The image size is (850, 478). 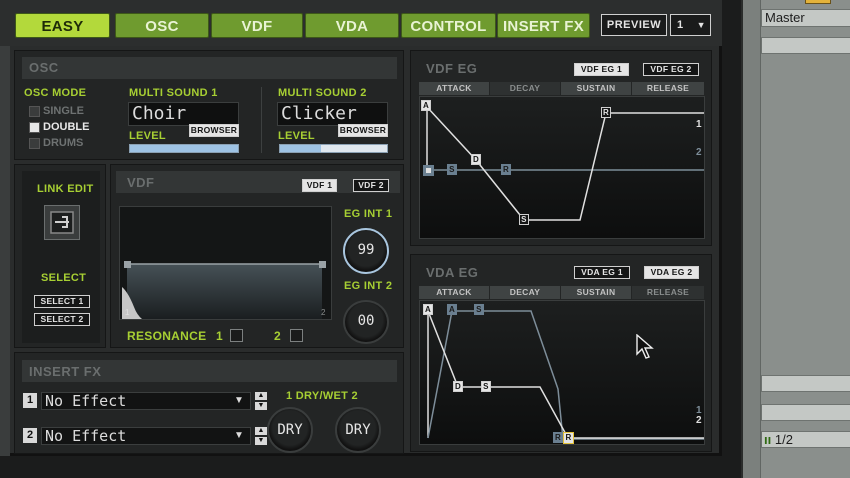 What do you see at coordinates (452, 309) in the screenshot?
I see `vda-eg-marker-attack-2: A` at bounding box center [452, 309].